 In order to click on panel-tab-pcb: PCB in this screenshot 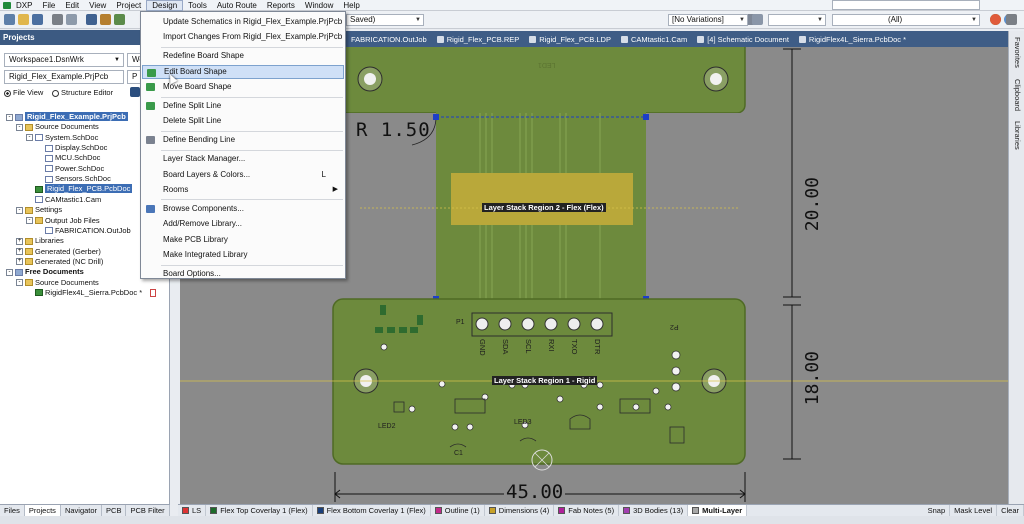, I will do `click(114, 510)`.